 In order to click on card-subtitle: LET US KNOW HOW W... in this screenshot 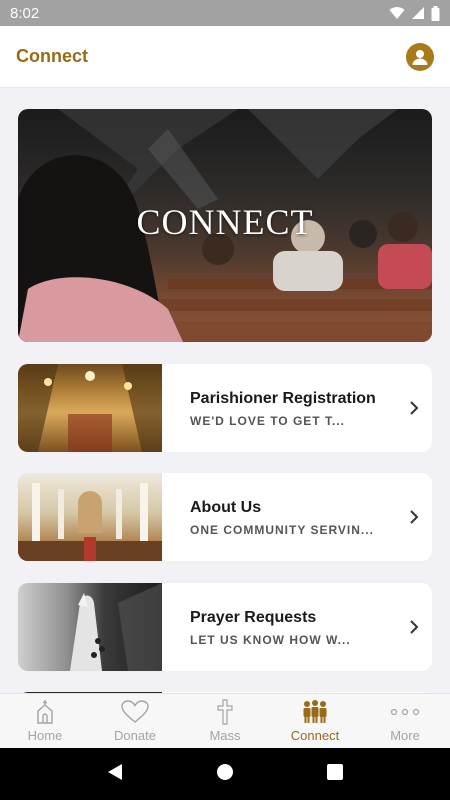, I will do `click(270, 640)`.